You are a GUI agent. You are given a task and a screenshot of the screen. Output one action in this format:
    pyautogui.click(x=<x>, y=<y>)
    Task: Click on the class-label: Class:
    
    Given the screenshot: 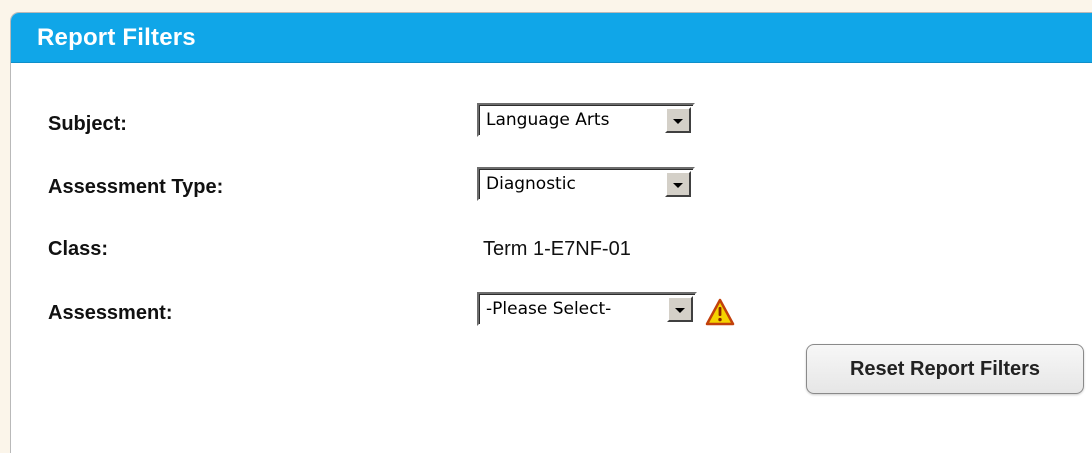 What is the action you would take?
    pyautogui.click(x=78, y=249)
    